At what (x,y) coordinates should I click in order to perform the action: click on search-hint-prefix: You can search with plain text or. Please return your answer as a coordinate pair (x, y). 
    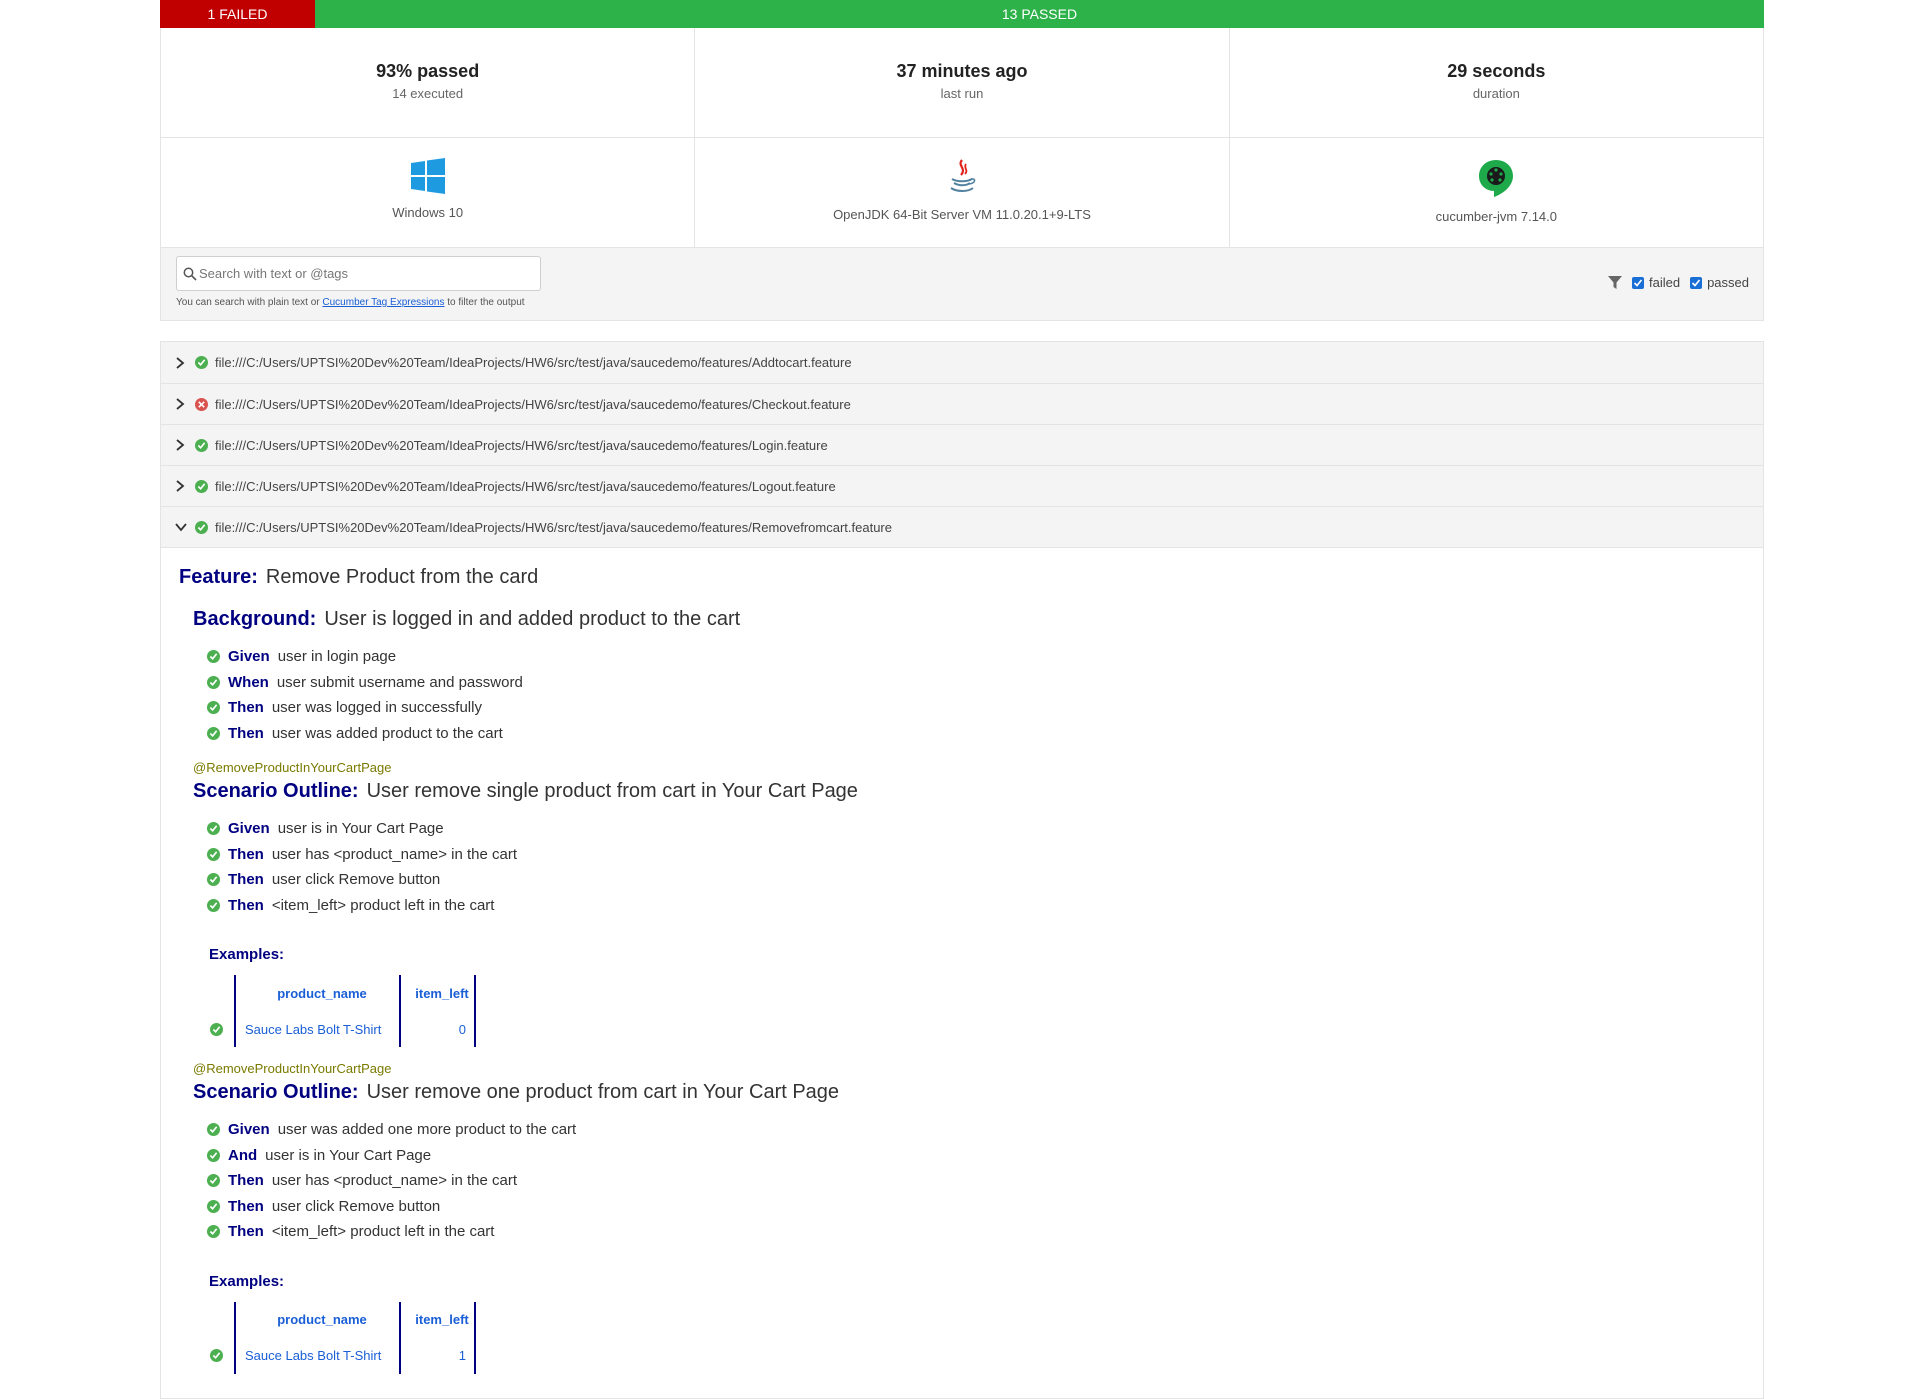
    Looking at the image, I should click on (249, 302).